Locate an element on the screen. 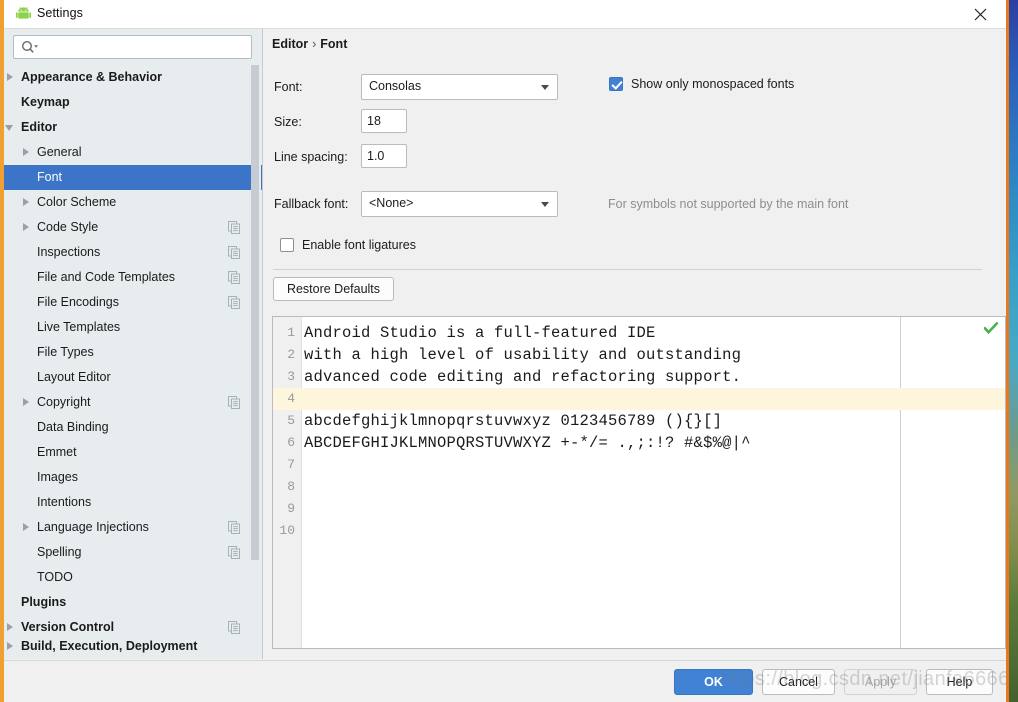 The height and width of the screenshot is (702, 1018). sidebar-item-copyright: Copyright is located at coordinates (133, 402).